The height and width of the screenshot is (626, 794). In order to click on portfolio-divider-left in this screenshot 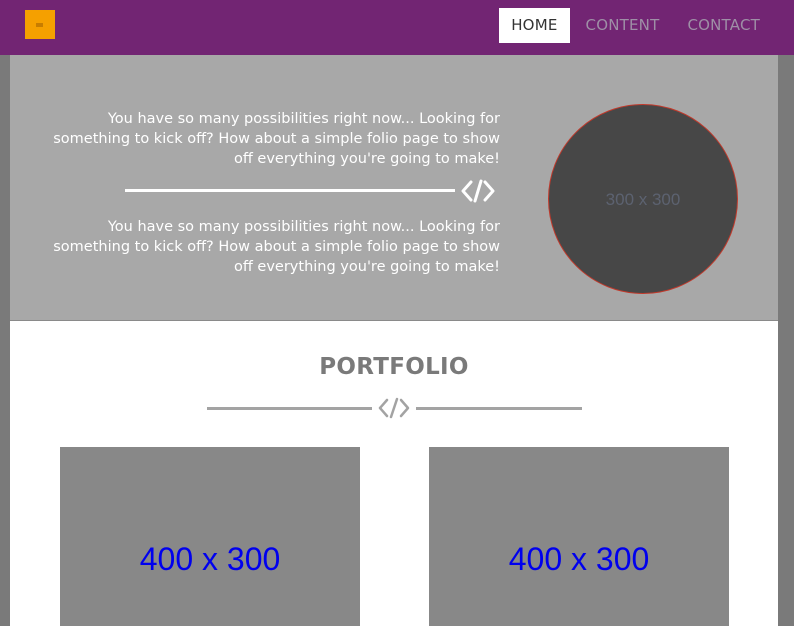, I will do `click(289, 408)`.